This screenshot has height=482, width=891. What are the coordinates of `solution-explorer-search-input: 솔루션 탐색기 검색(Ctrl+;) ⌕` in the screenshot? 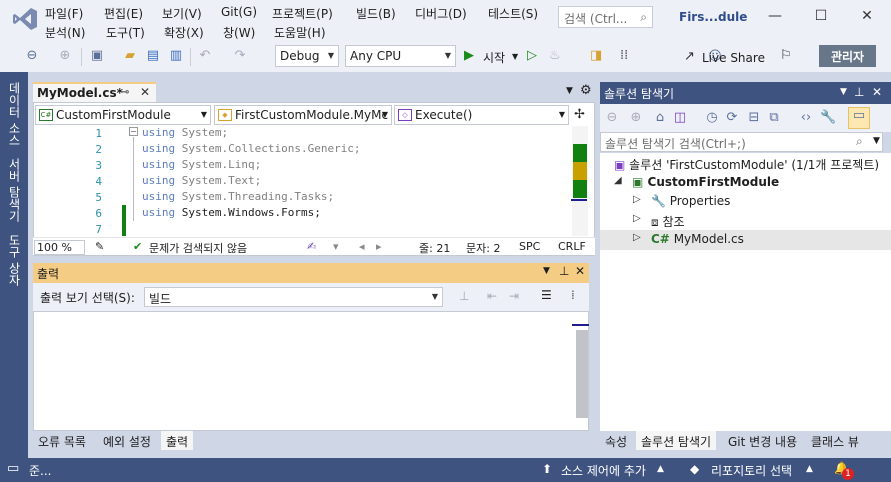 It's located at (741, 142).